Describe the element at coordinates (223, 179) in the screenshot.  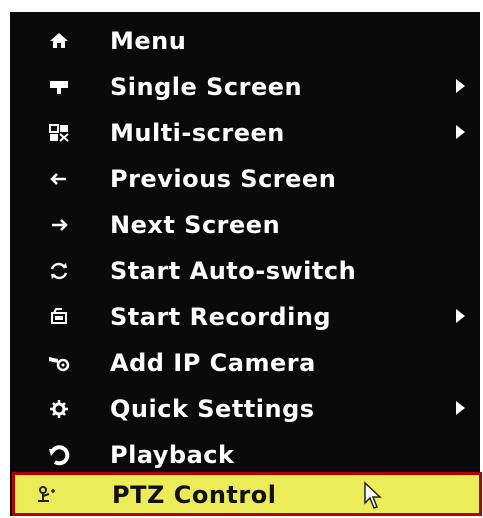
I see `menu-item-label: Previous Screen` at that location.